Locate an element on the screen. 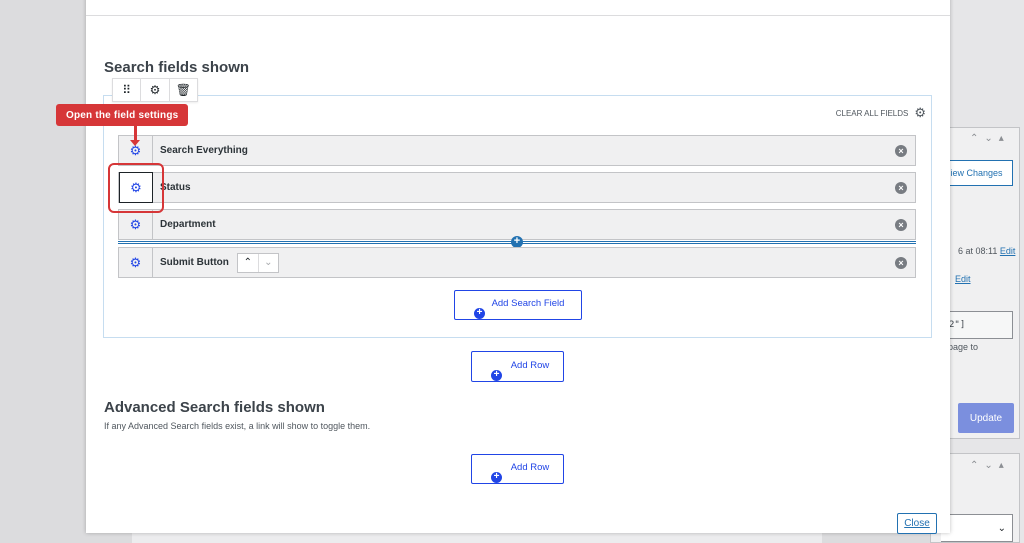  close-button: Close is located at coordinates (917, 523).